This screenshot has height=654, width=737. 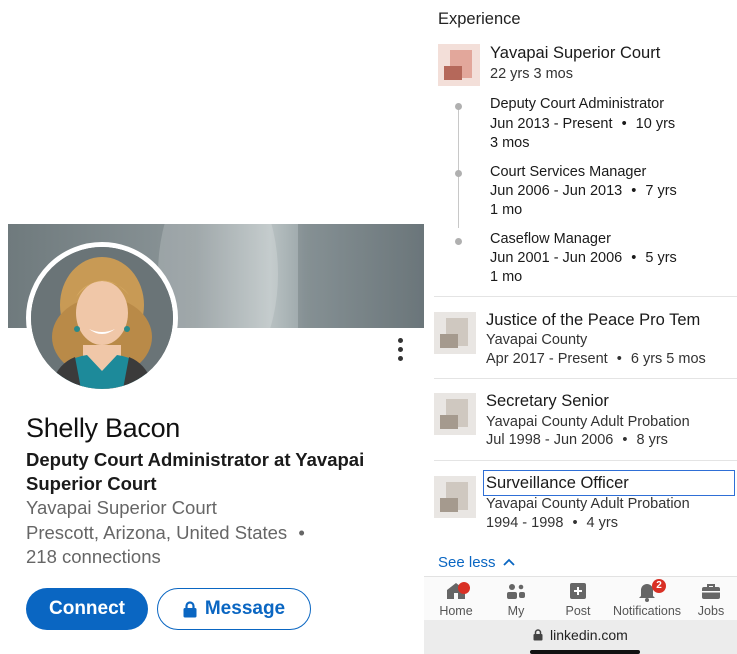 I want to click on url-text: linkedin.com, so click(x=589, y=635).